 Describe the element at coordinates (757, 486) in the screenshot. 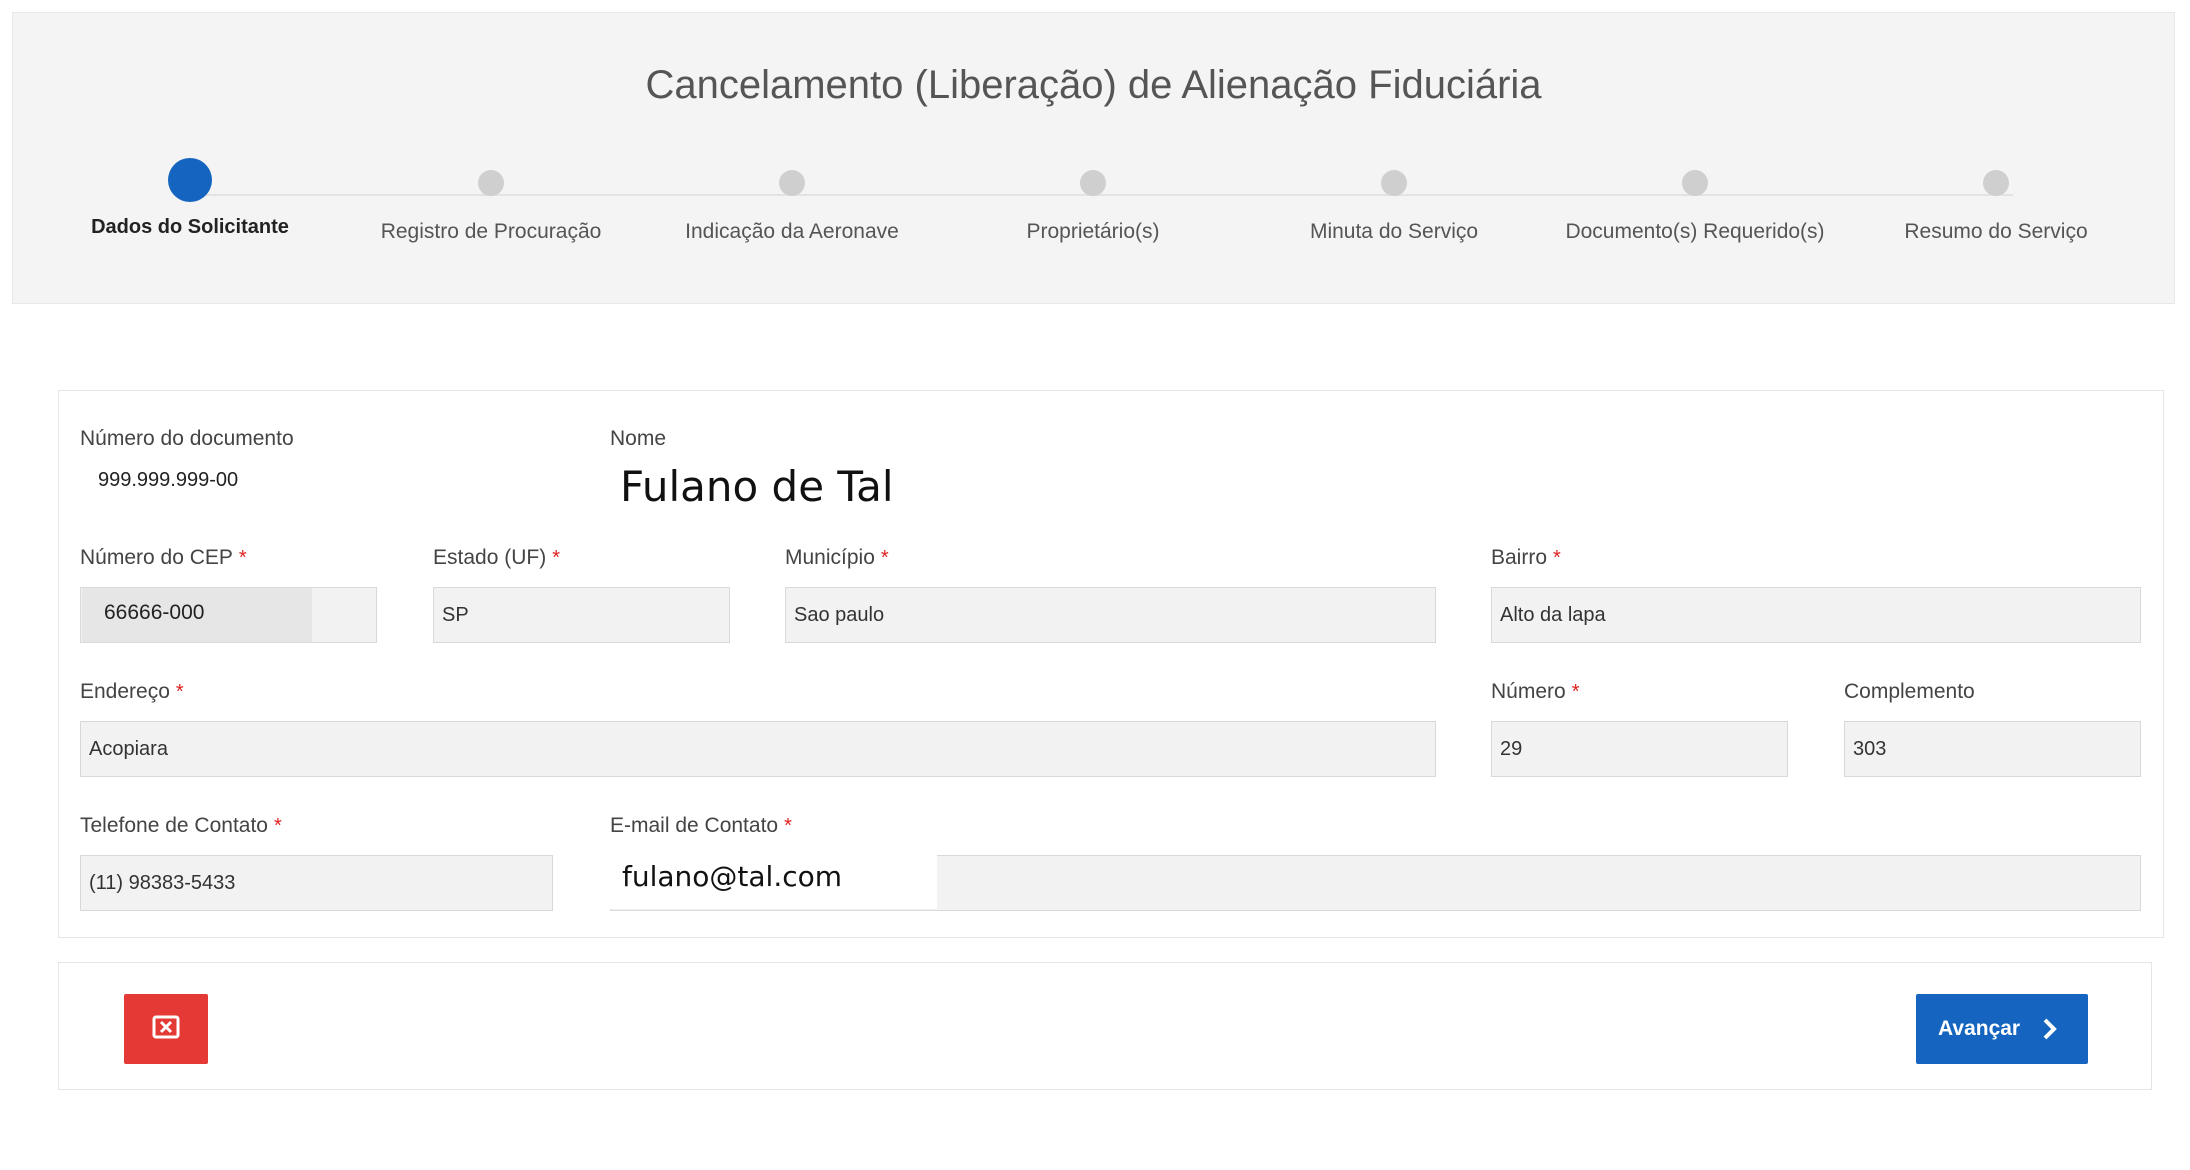

I see `nome-value: Fulano de Tal` at that location.